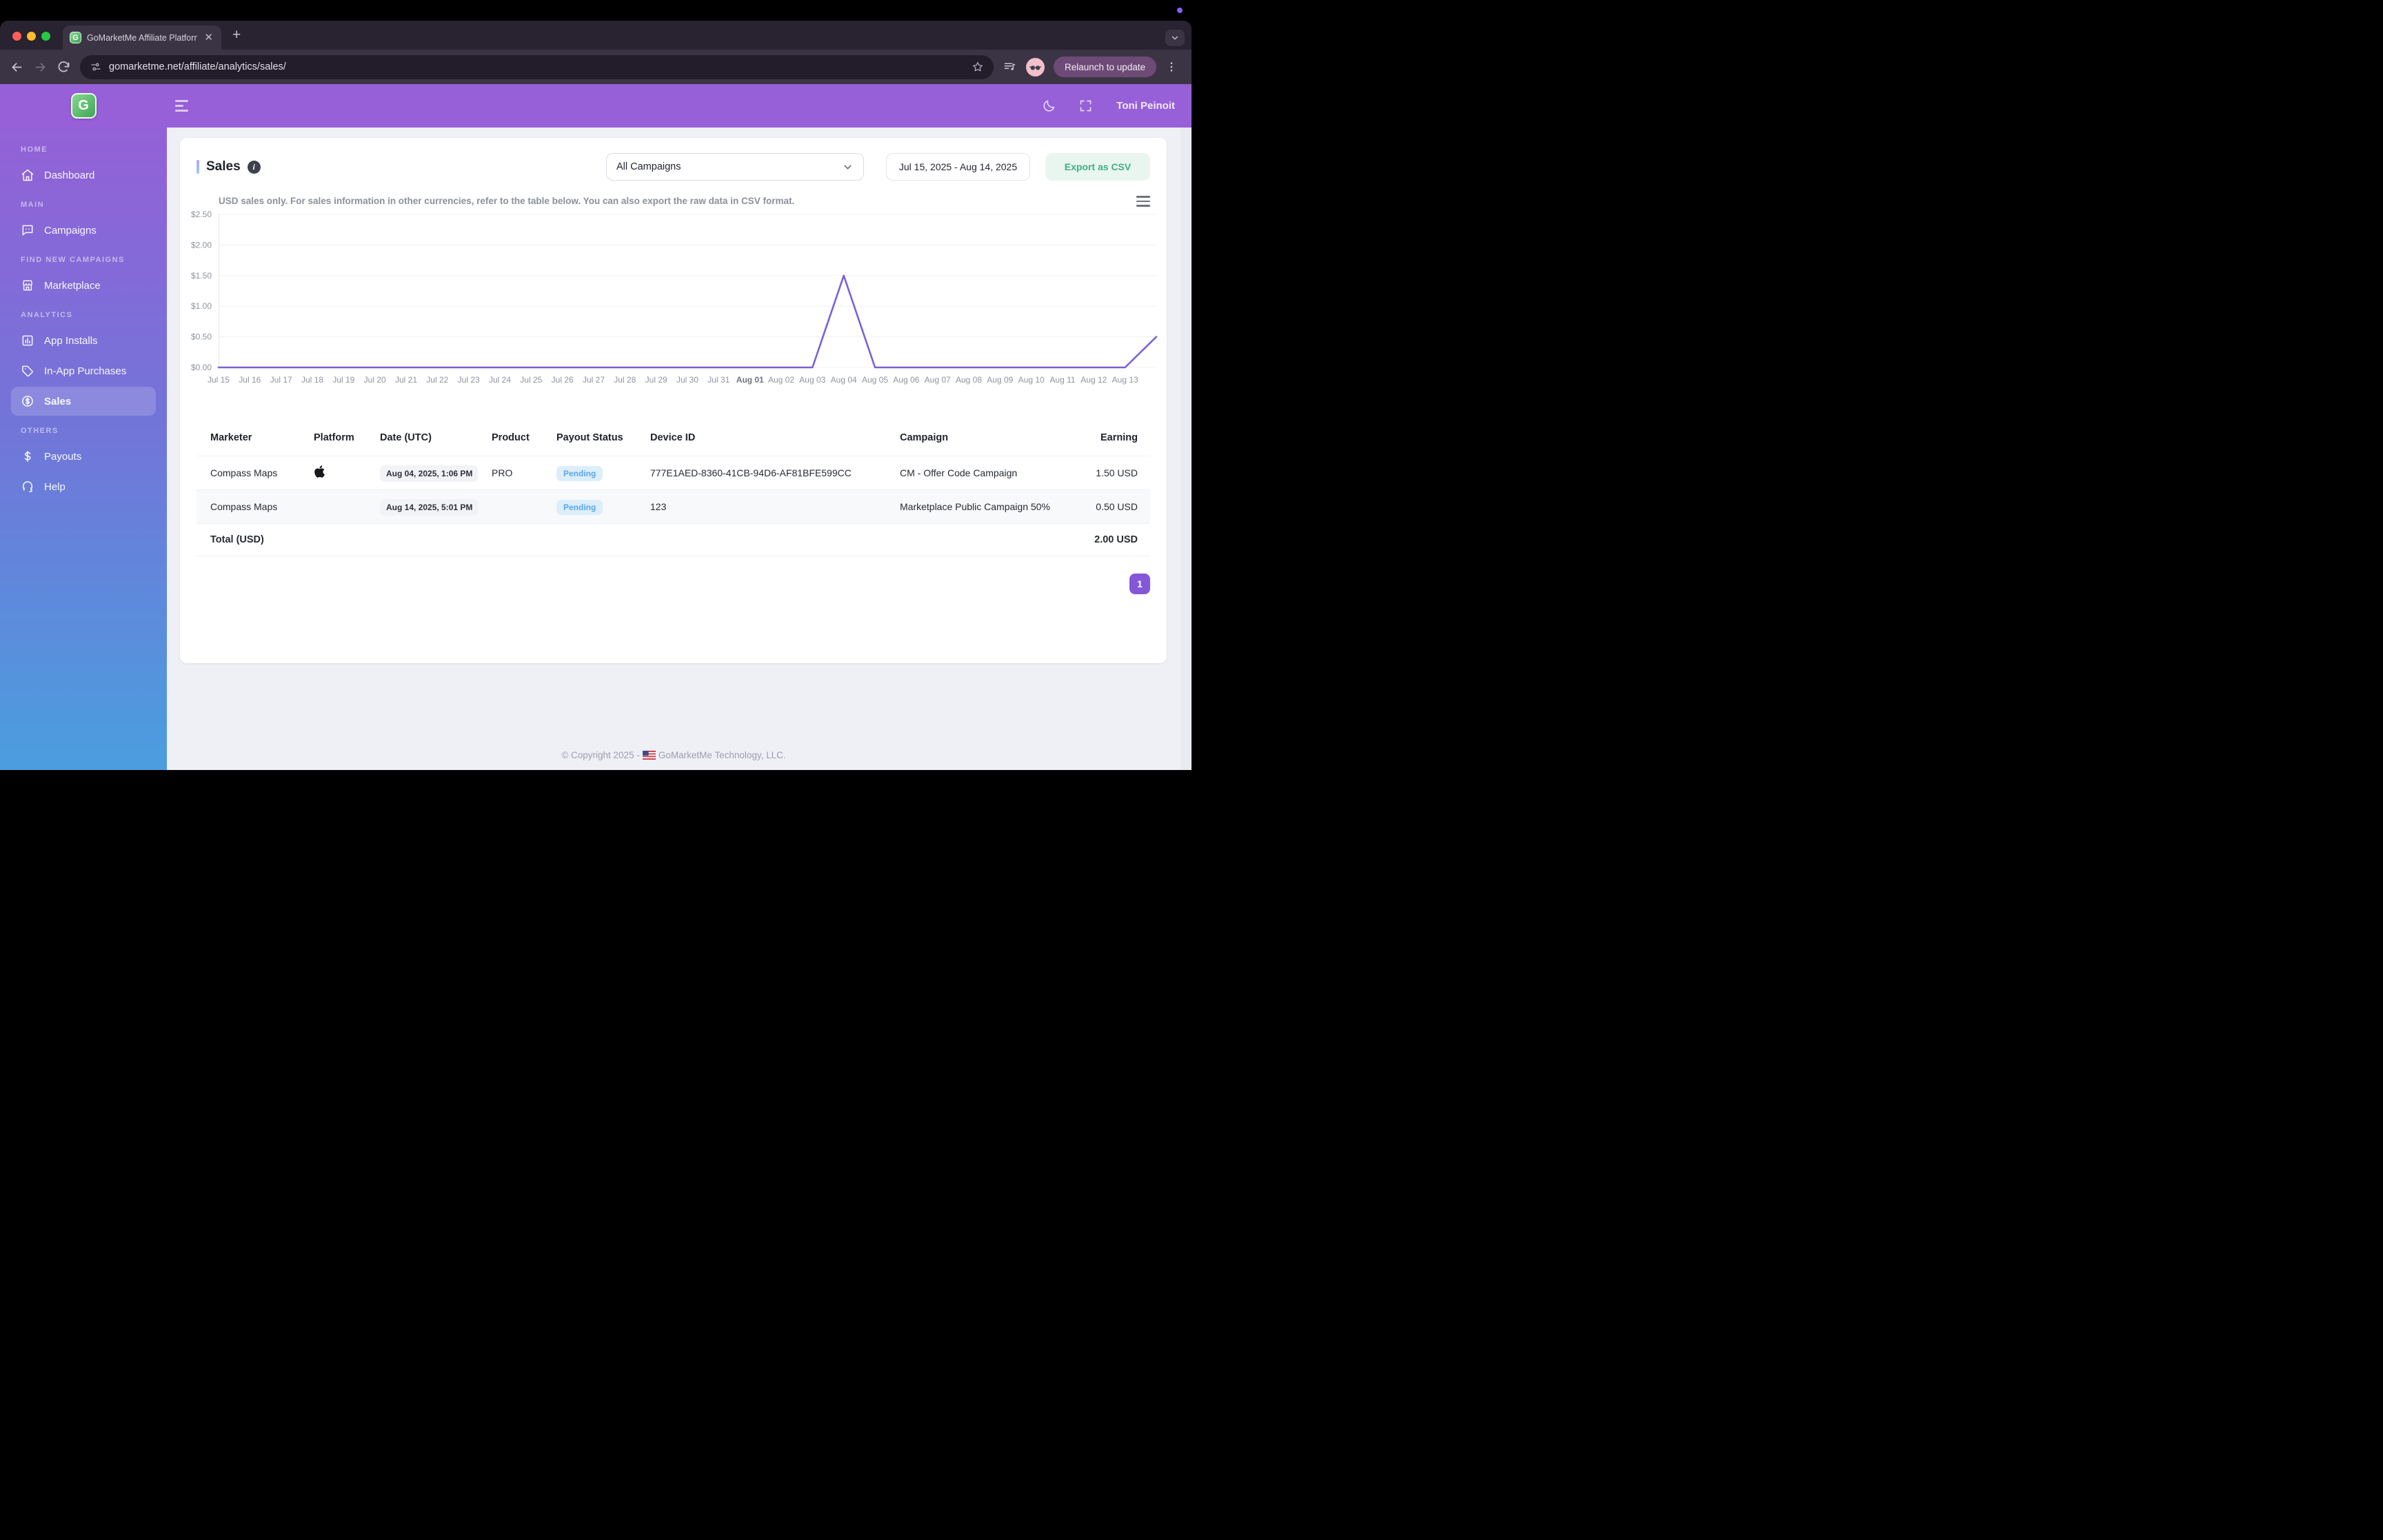 This screenshot has height=1540, width=2383. What do you see at coordinates (844, 380) in the screenshot?
I see `svg-text: Aug 04` at bounding box center [844, 380].